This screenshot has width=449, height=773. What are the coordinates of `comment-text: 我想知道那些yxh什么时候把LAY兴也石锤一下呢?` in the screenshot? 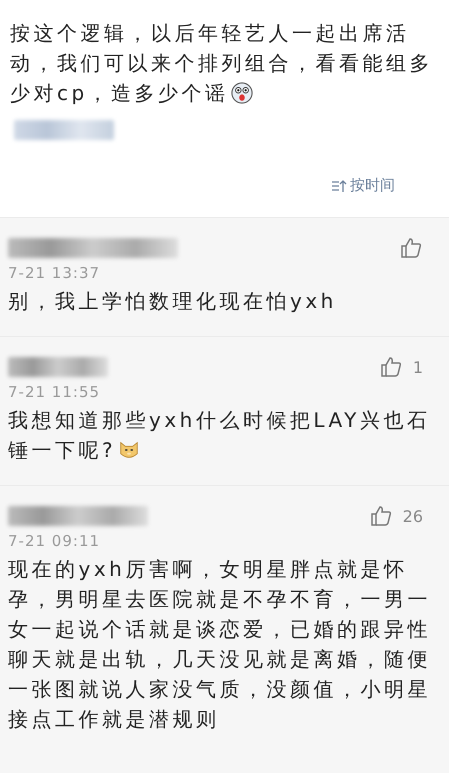 It's located at (220, 435).